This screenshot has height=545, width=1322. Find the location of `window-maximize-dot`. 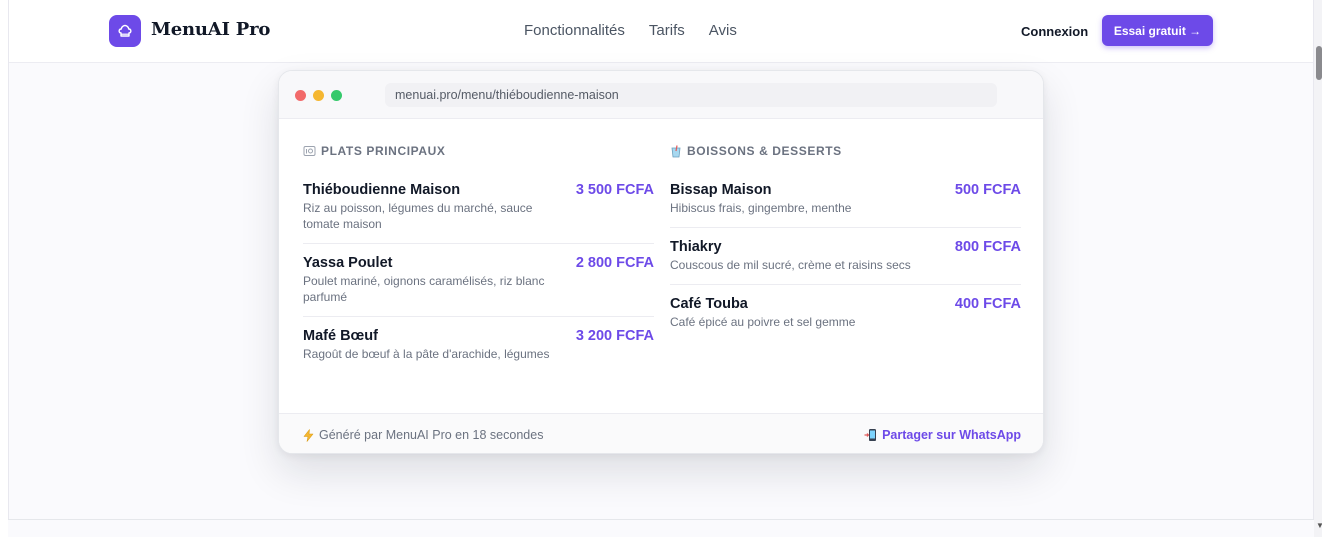

window-maximize-dot is located at coordinates (336, 95).